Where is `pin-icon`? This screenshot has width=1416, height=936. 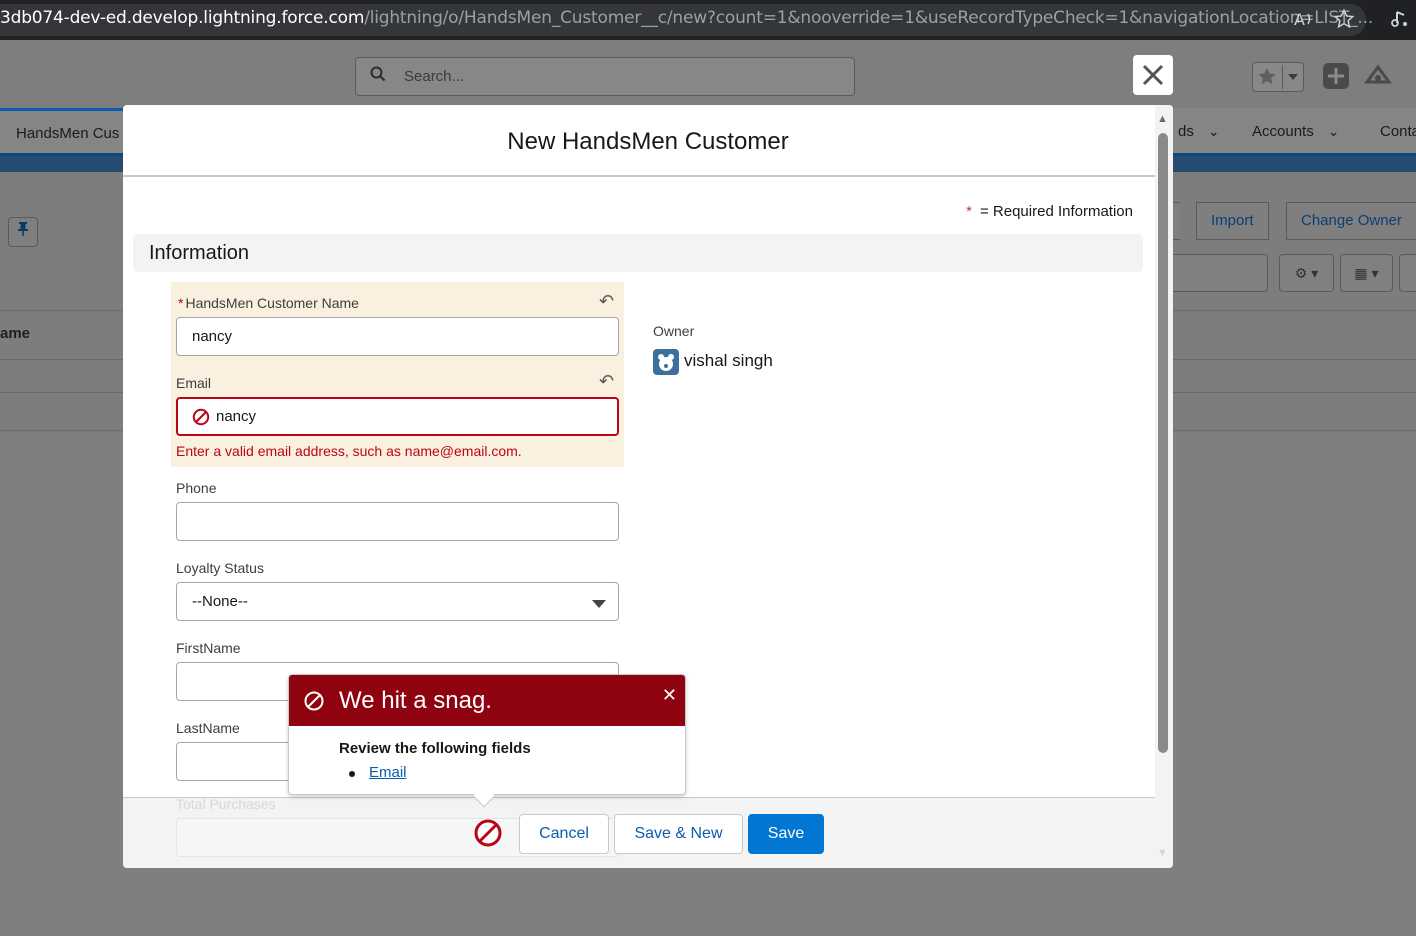 pin-icon is located at coordinates (23, 232).